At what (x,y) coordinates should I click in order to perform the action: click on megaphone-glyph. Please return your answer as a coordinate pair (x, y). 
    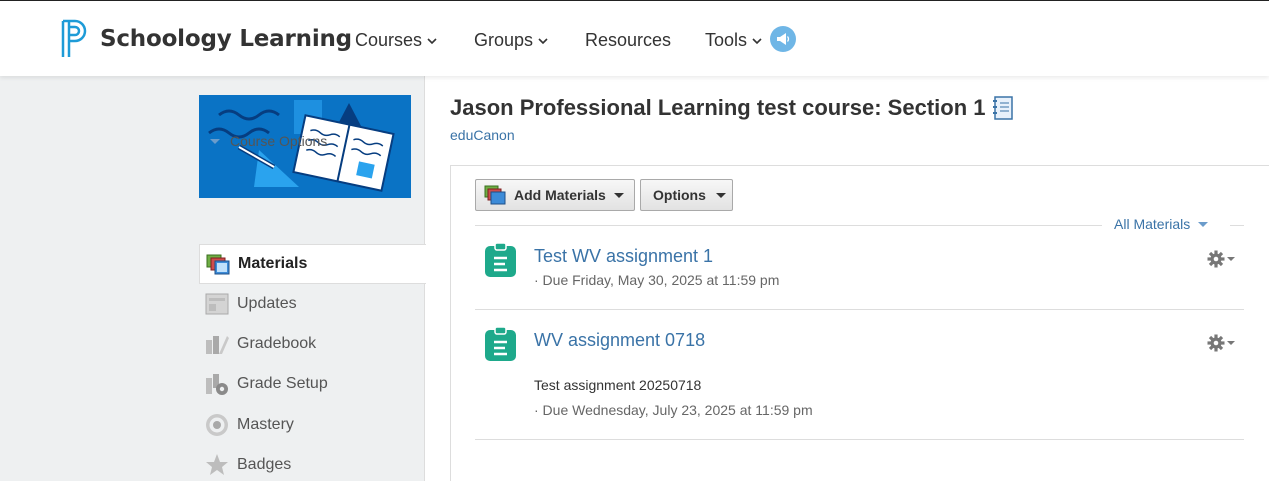
    Looking at the image, I should click on (783, 39).